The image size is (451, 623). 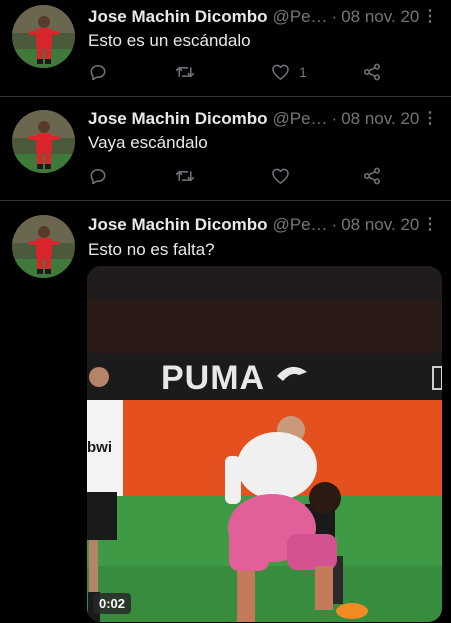 I want to click on tweet-actions, so click(x=238, y=176).